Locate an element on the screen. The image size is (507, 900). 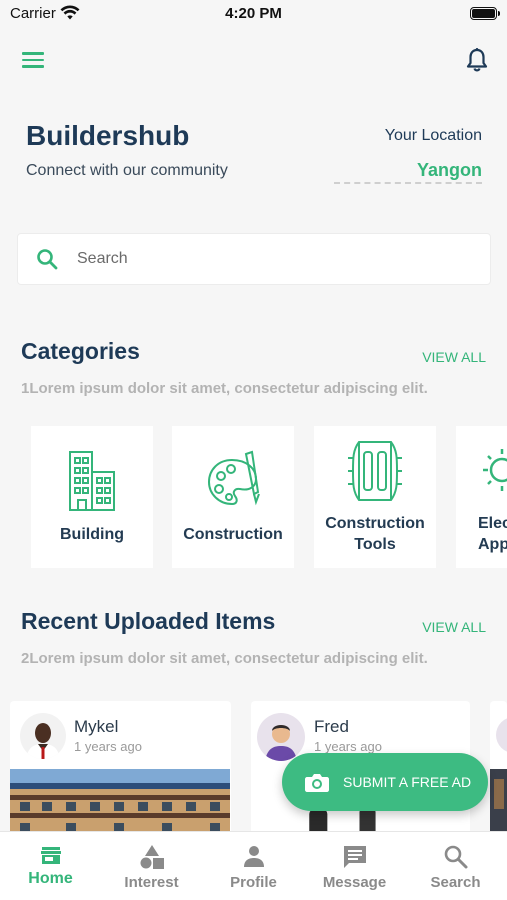
bell-icon is located at coordinates (477, 60).